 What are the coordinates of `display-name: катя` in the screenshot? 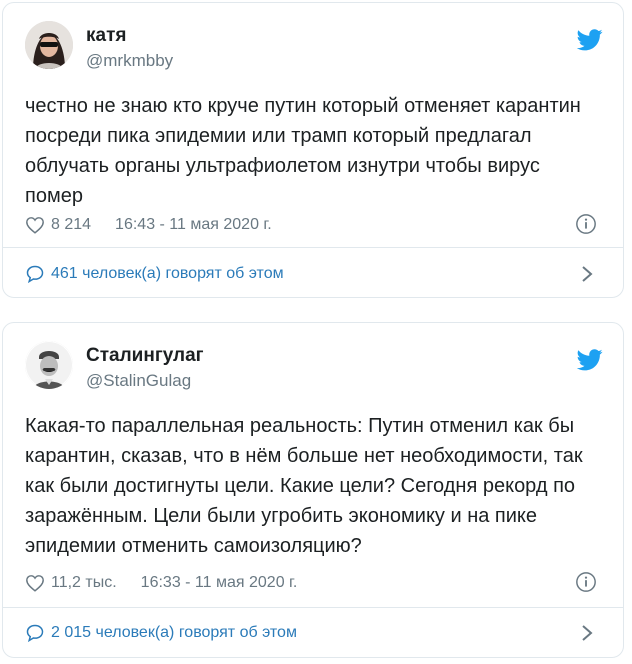 It's located at (106, 36).